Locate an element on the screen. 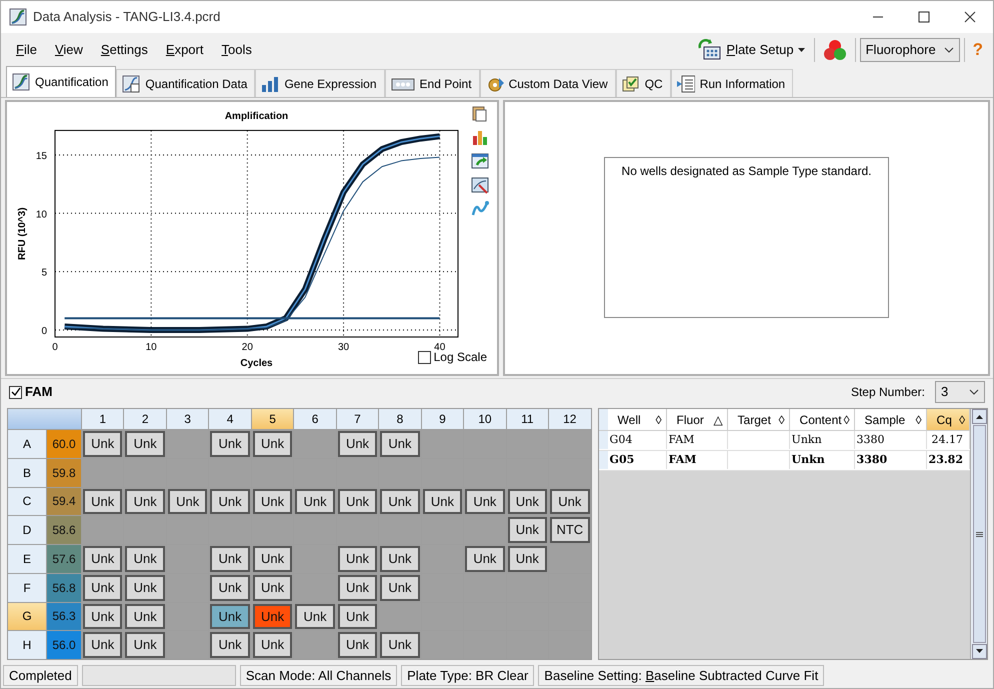 The height and width of the screenshot is (689, 994). step-number-dropdown: 3 is located at coordinates (960, 392).